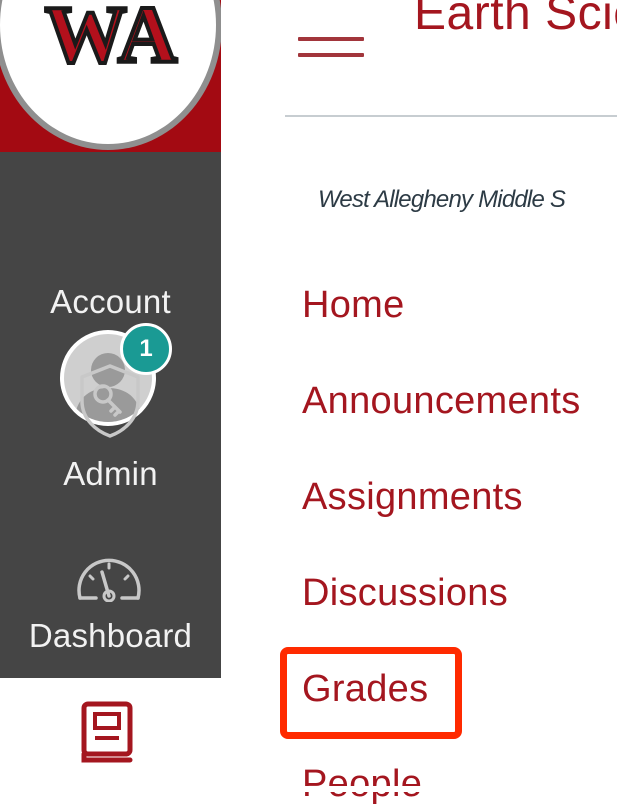 This screenshot has width=617, height=806. What do you see at coordinates (333, 36) in the screenshot?
I see `course-menu-button` at bounding box center [333, 36].